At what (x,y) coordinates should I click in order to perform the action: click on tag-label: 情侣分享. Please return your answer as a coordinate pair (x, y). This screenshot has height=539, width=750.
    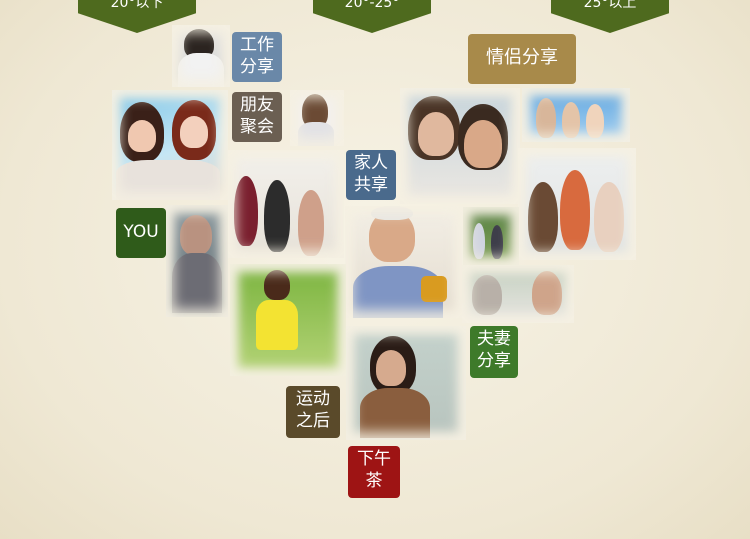
    Looking at the image, I should click on (522, 57).